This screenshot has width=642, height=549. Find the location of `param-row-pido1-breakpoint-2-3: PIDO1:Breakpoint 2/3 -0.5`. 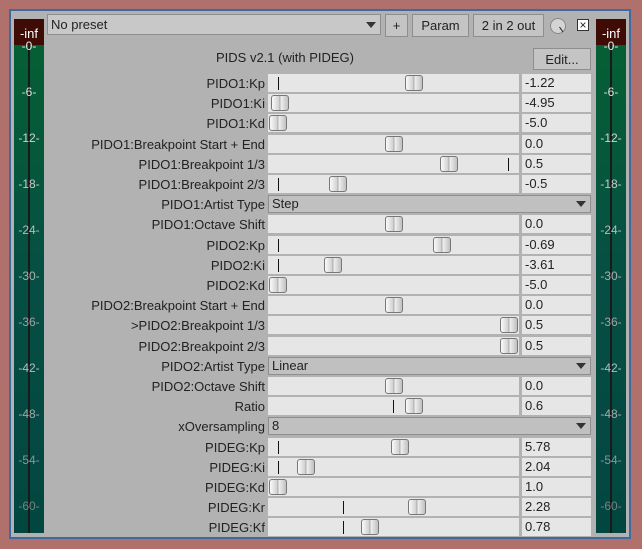

param-row-pido1-breakpoint-2-3: PIDO1:Breakpoint 2/3 -0.5 is located at coordinates (319, 184).